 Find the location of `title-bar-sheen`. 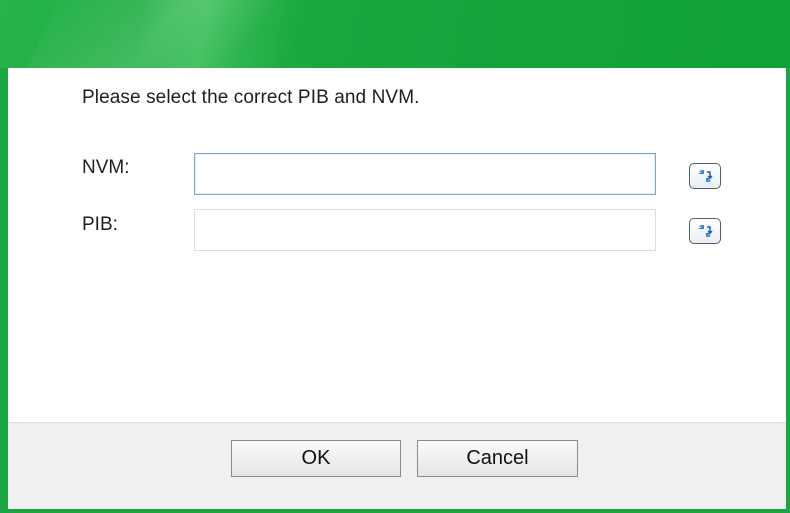

title-bar-sheen is located at coordinates (170, 34).